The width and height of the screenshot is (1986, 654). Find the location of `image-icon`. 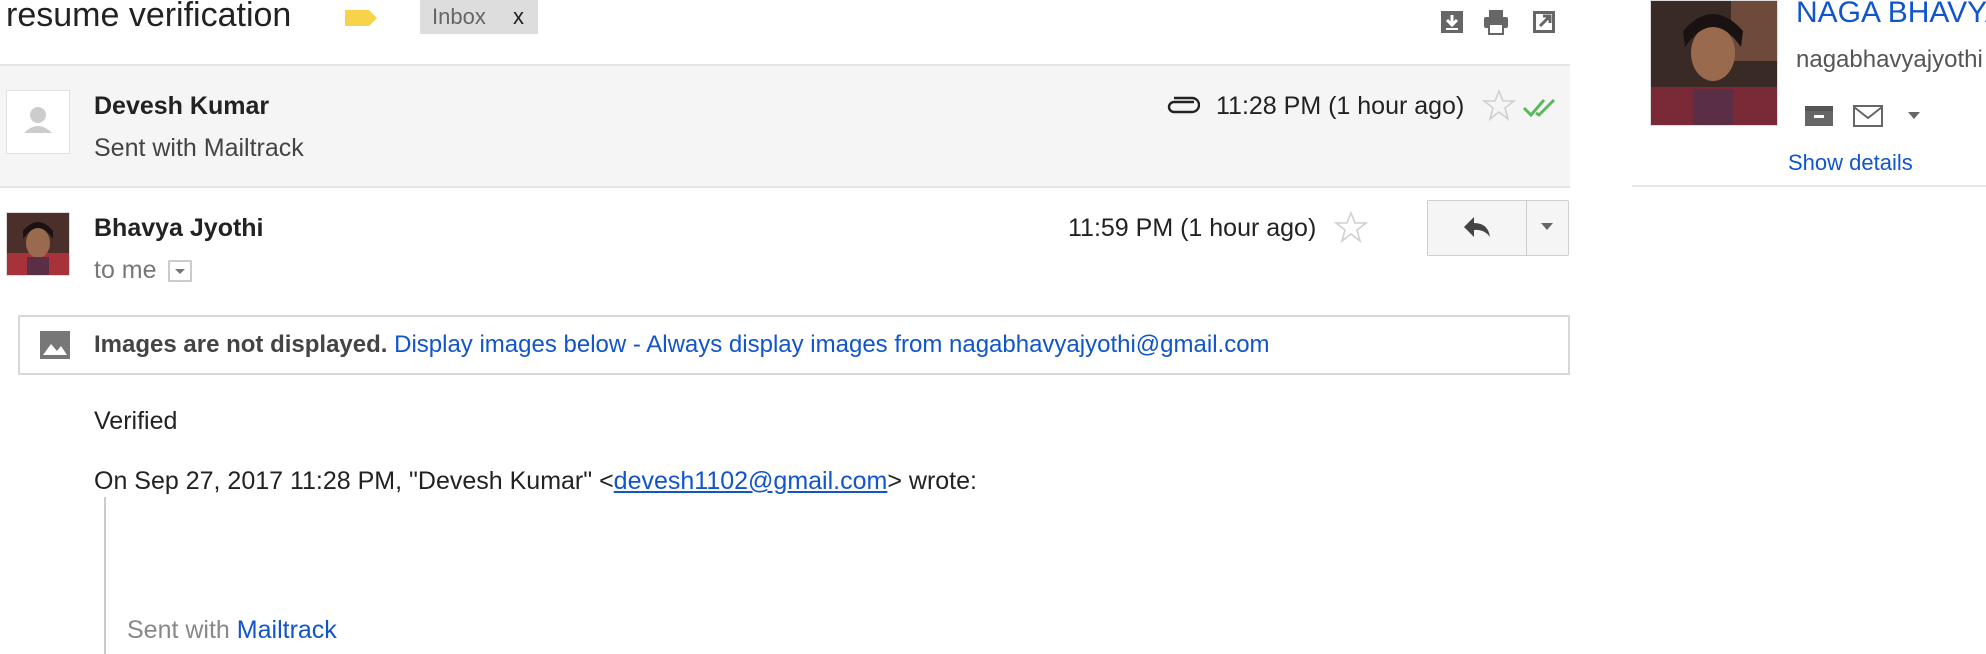

image-icon is located at coordinates (55, 345).